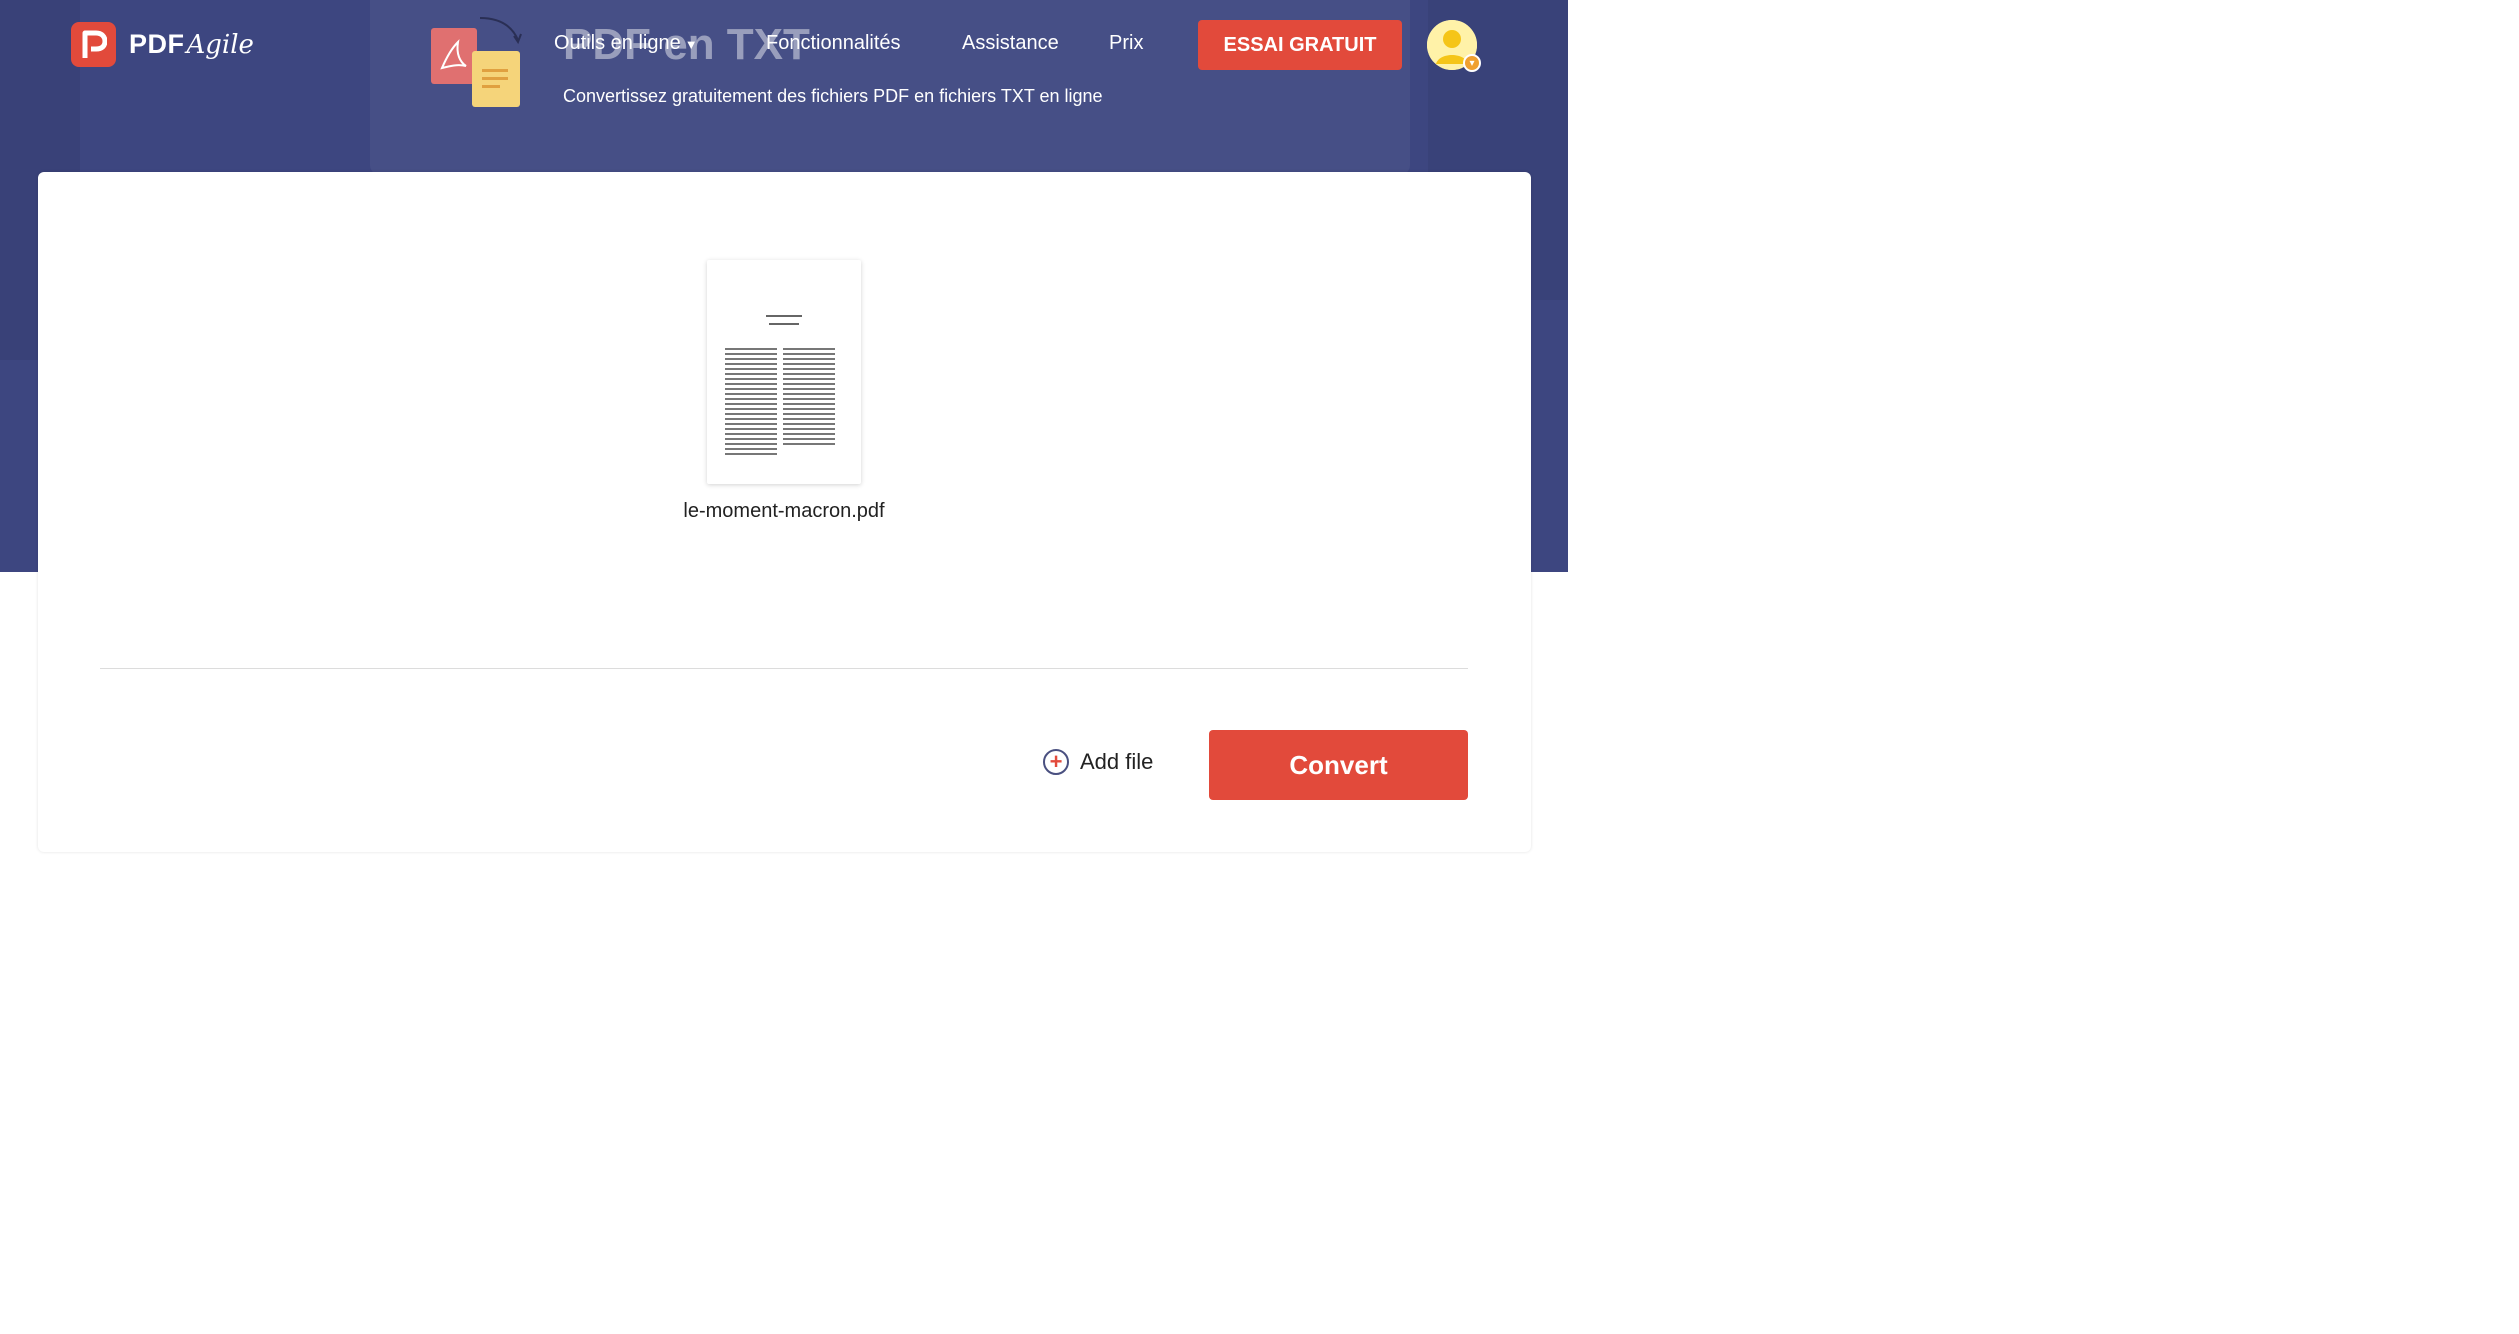  Describe the element at coordinates (220, 44) in the screenshot. I see `logo-script-text: Agile` at that location.